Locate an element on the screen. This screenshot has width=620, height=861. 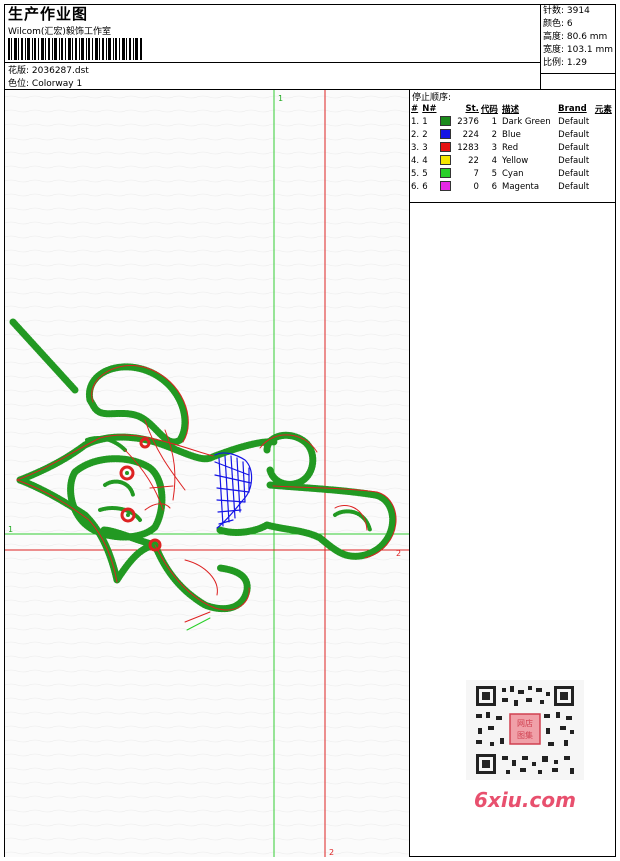
row-n: 6 is located at coordinates (425, 186).